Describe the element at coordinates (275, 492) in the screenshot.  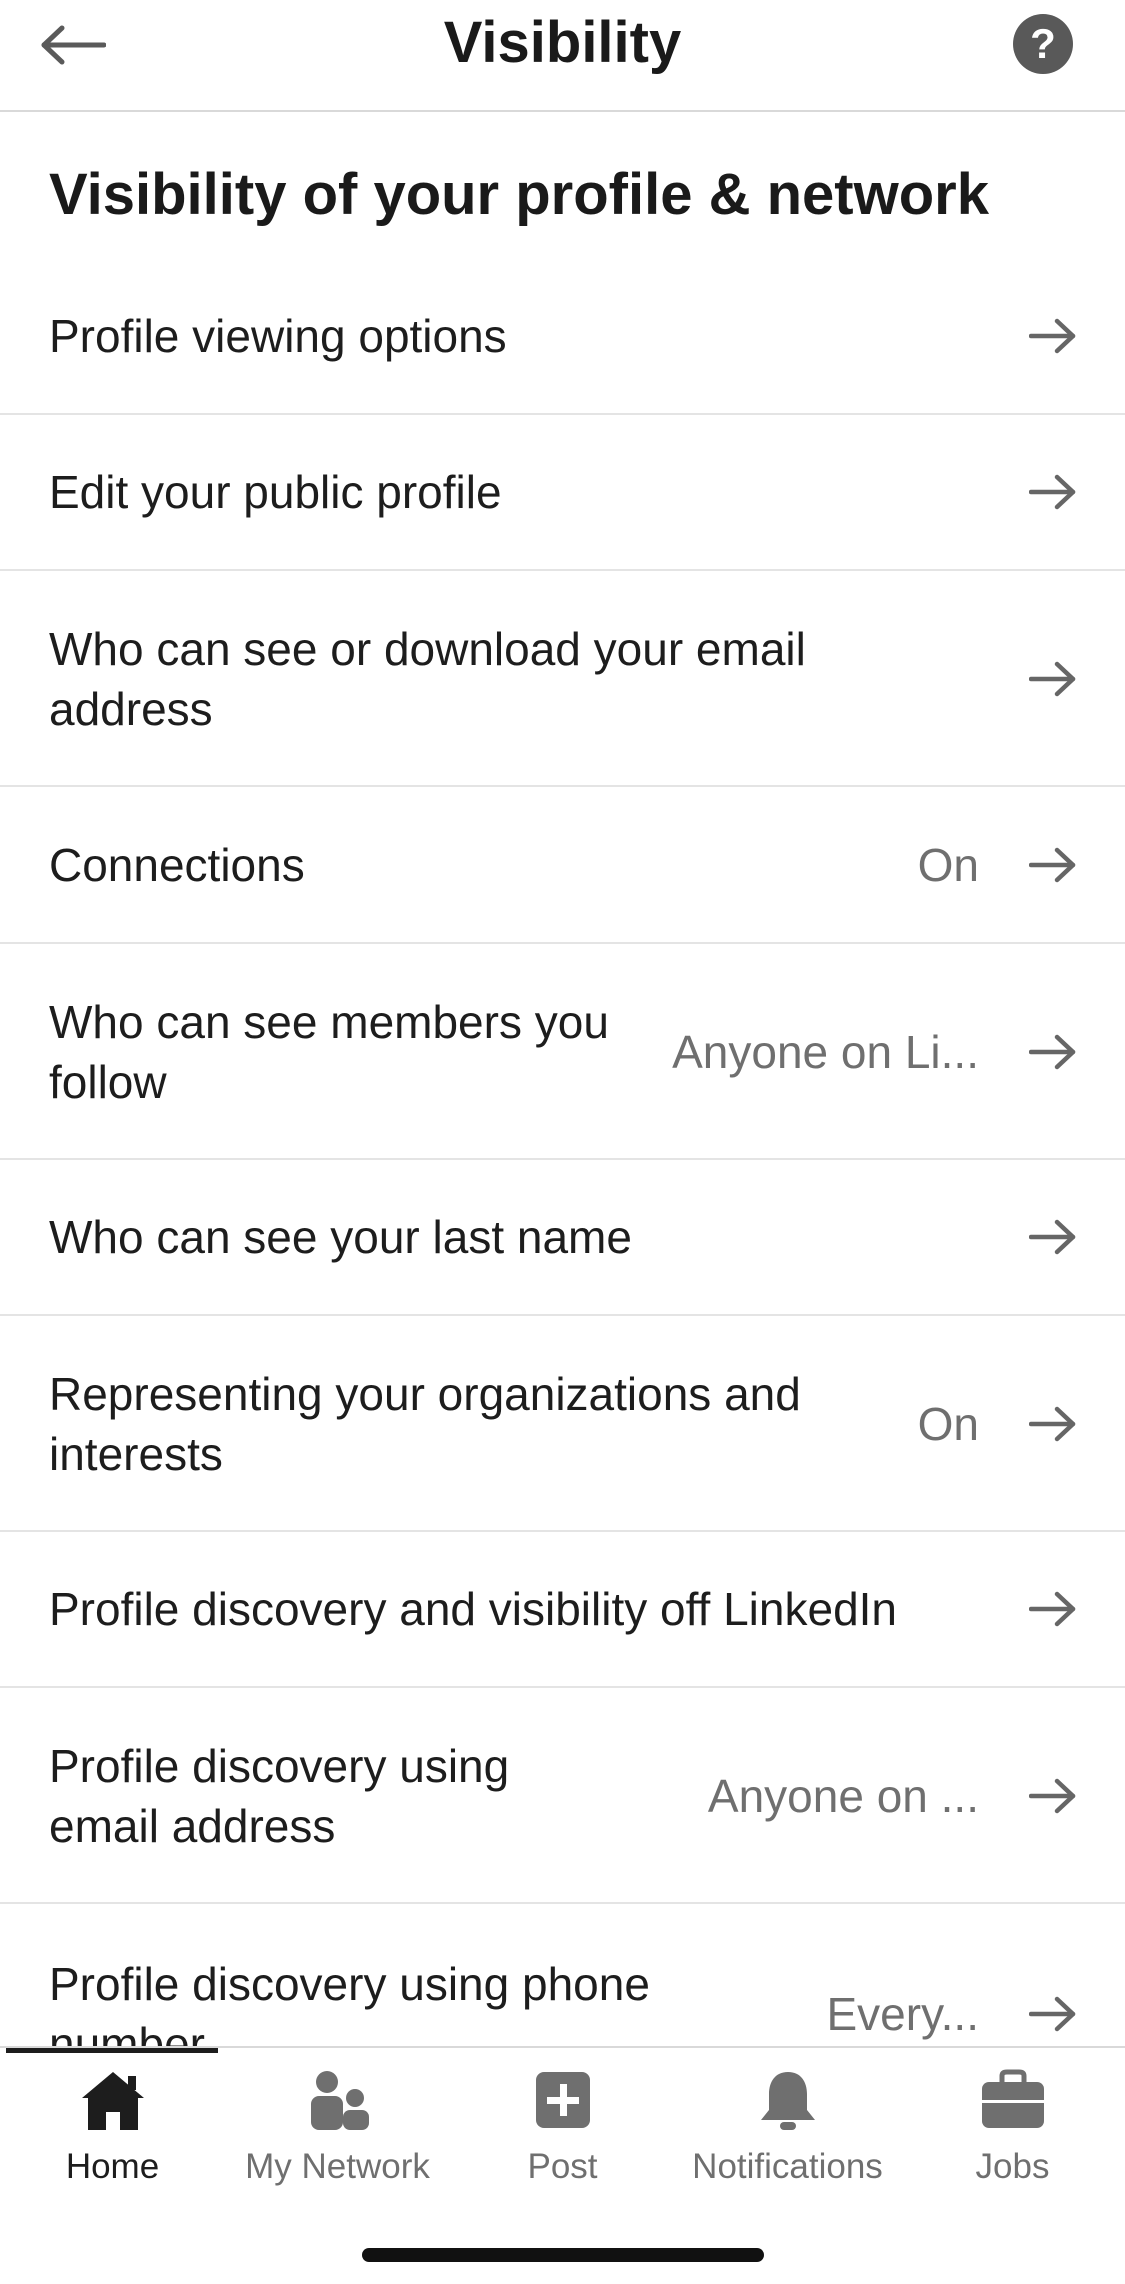
I see `row-label: Edit your public profile` at that location.